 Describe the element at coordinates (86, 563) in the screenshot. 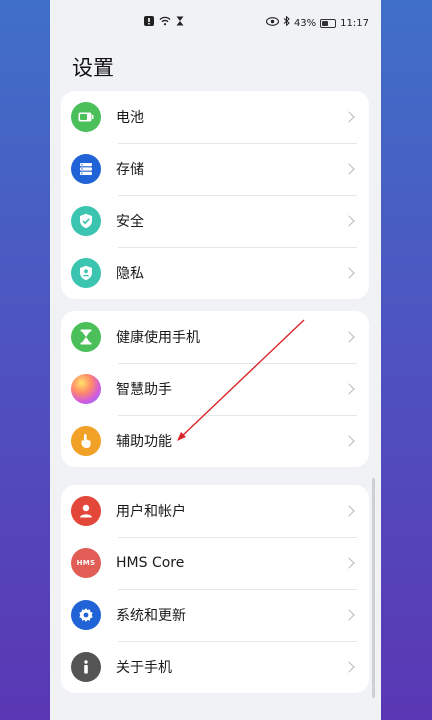

I see `hms-icon: HMS` at that location.